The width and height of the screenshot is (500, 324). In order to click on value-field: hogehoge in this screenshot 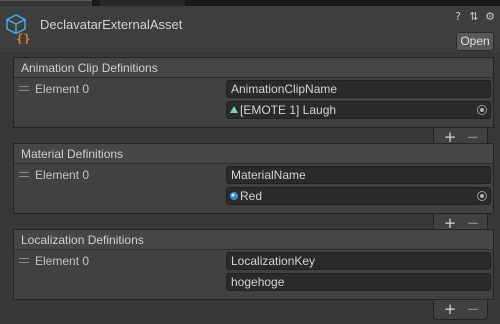, I will do `click(358, 282)`.